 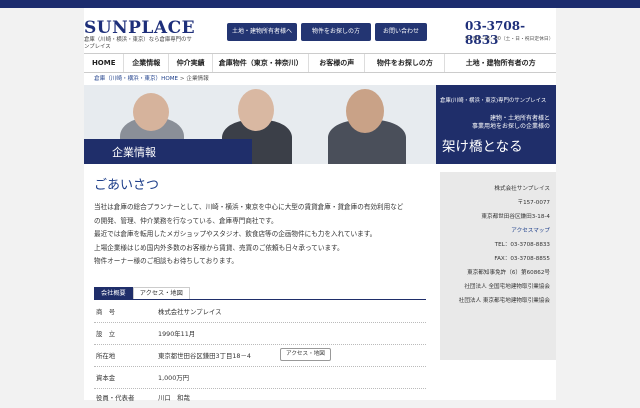 I want to click on sidebar-tel: TEL：03-3708-8833, so click(x=522, y=245).